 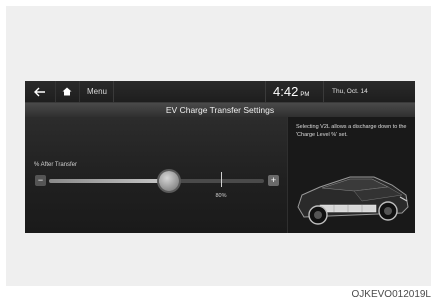 I want to click on slider-fill, so click(x=109, y=181).